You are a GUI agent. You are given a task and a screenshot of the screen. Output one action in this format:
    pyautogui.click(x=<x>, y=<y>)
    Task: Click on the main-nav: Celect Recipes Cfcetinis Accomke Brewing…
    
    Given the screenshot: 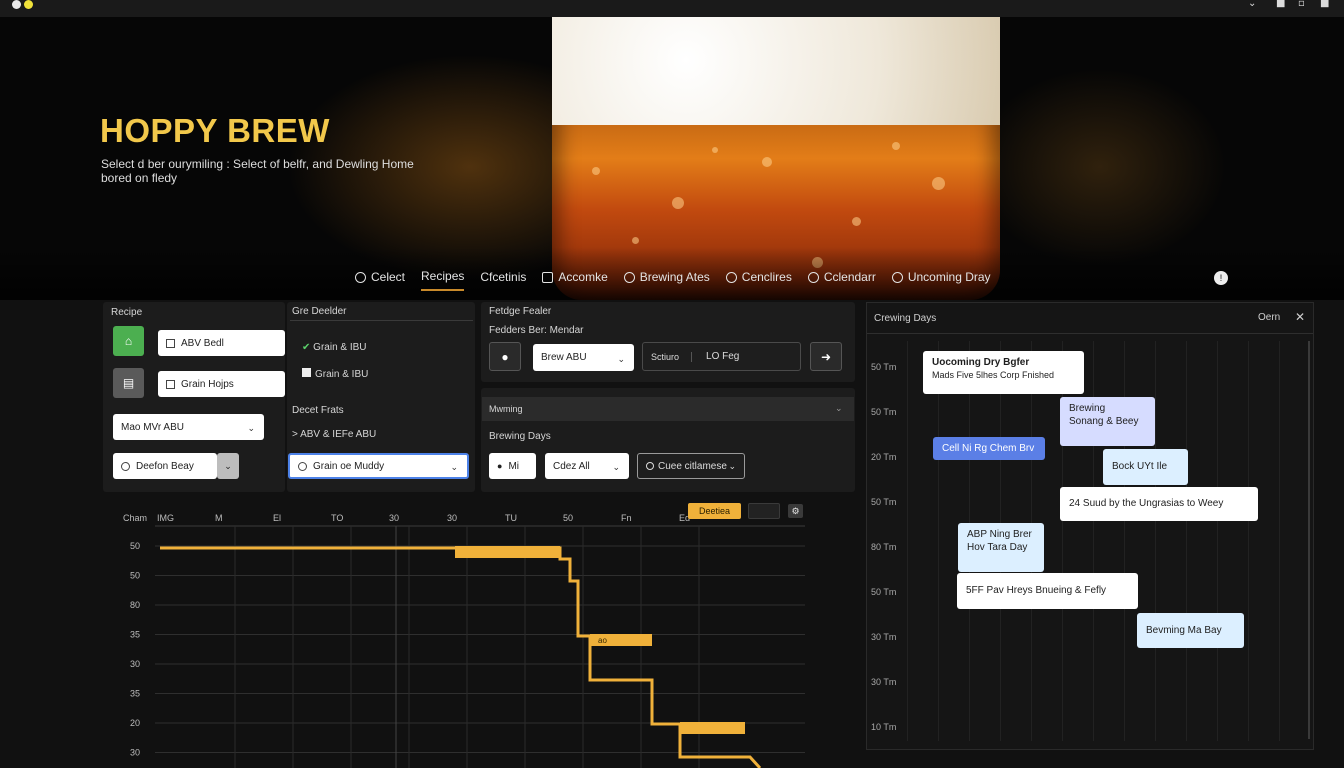 What is the action you would take?
    pyautogui.click(x=673, y=278)
    